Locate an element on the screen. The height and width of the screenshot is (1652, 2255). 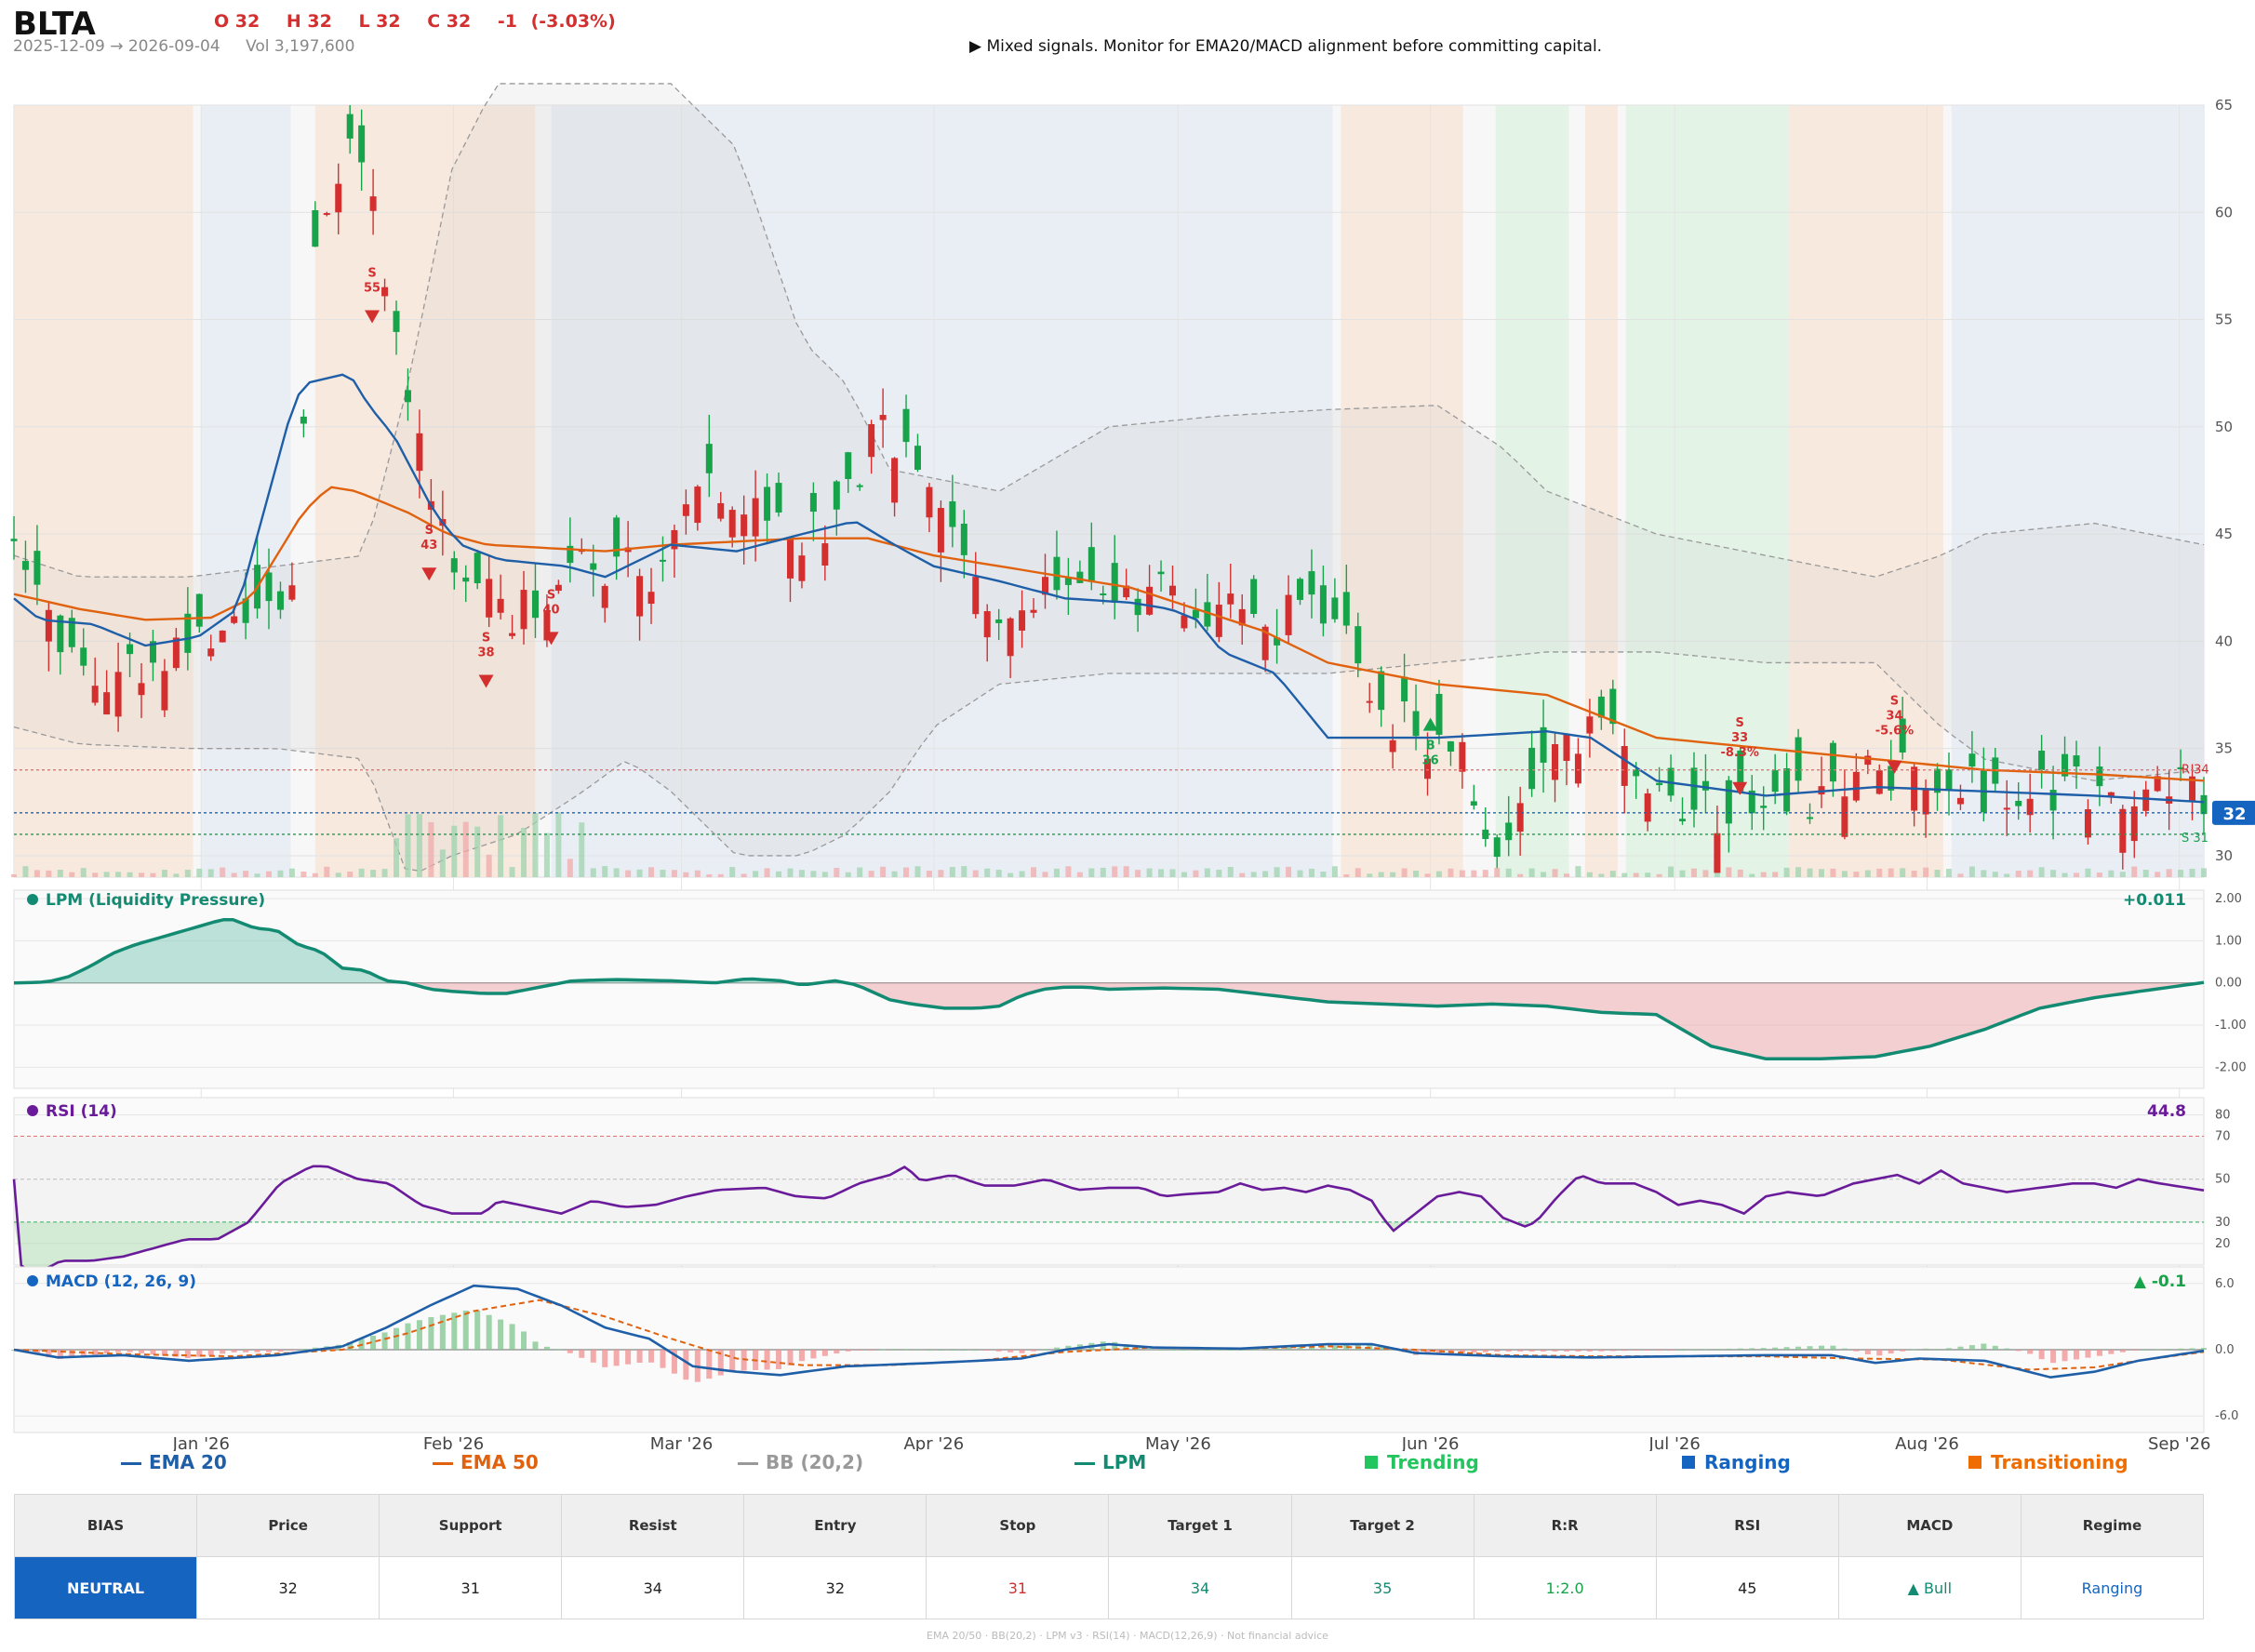
stop-value: 31 is located at coordinates (1018, 1587).